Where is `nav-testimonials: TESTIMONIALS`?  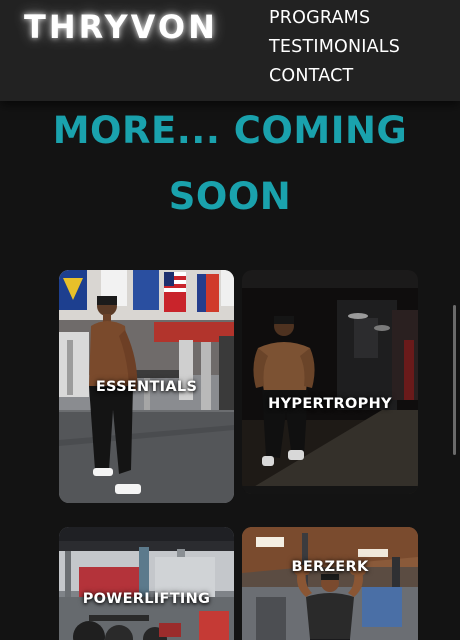 nav-testimonials: TESTIMONIALS is located at coordinates (334, 47).